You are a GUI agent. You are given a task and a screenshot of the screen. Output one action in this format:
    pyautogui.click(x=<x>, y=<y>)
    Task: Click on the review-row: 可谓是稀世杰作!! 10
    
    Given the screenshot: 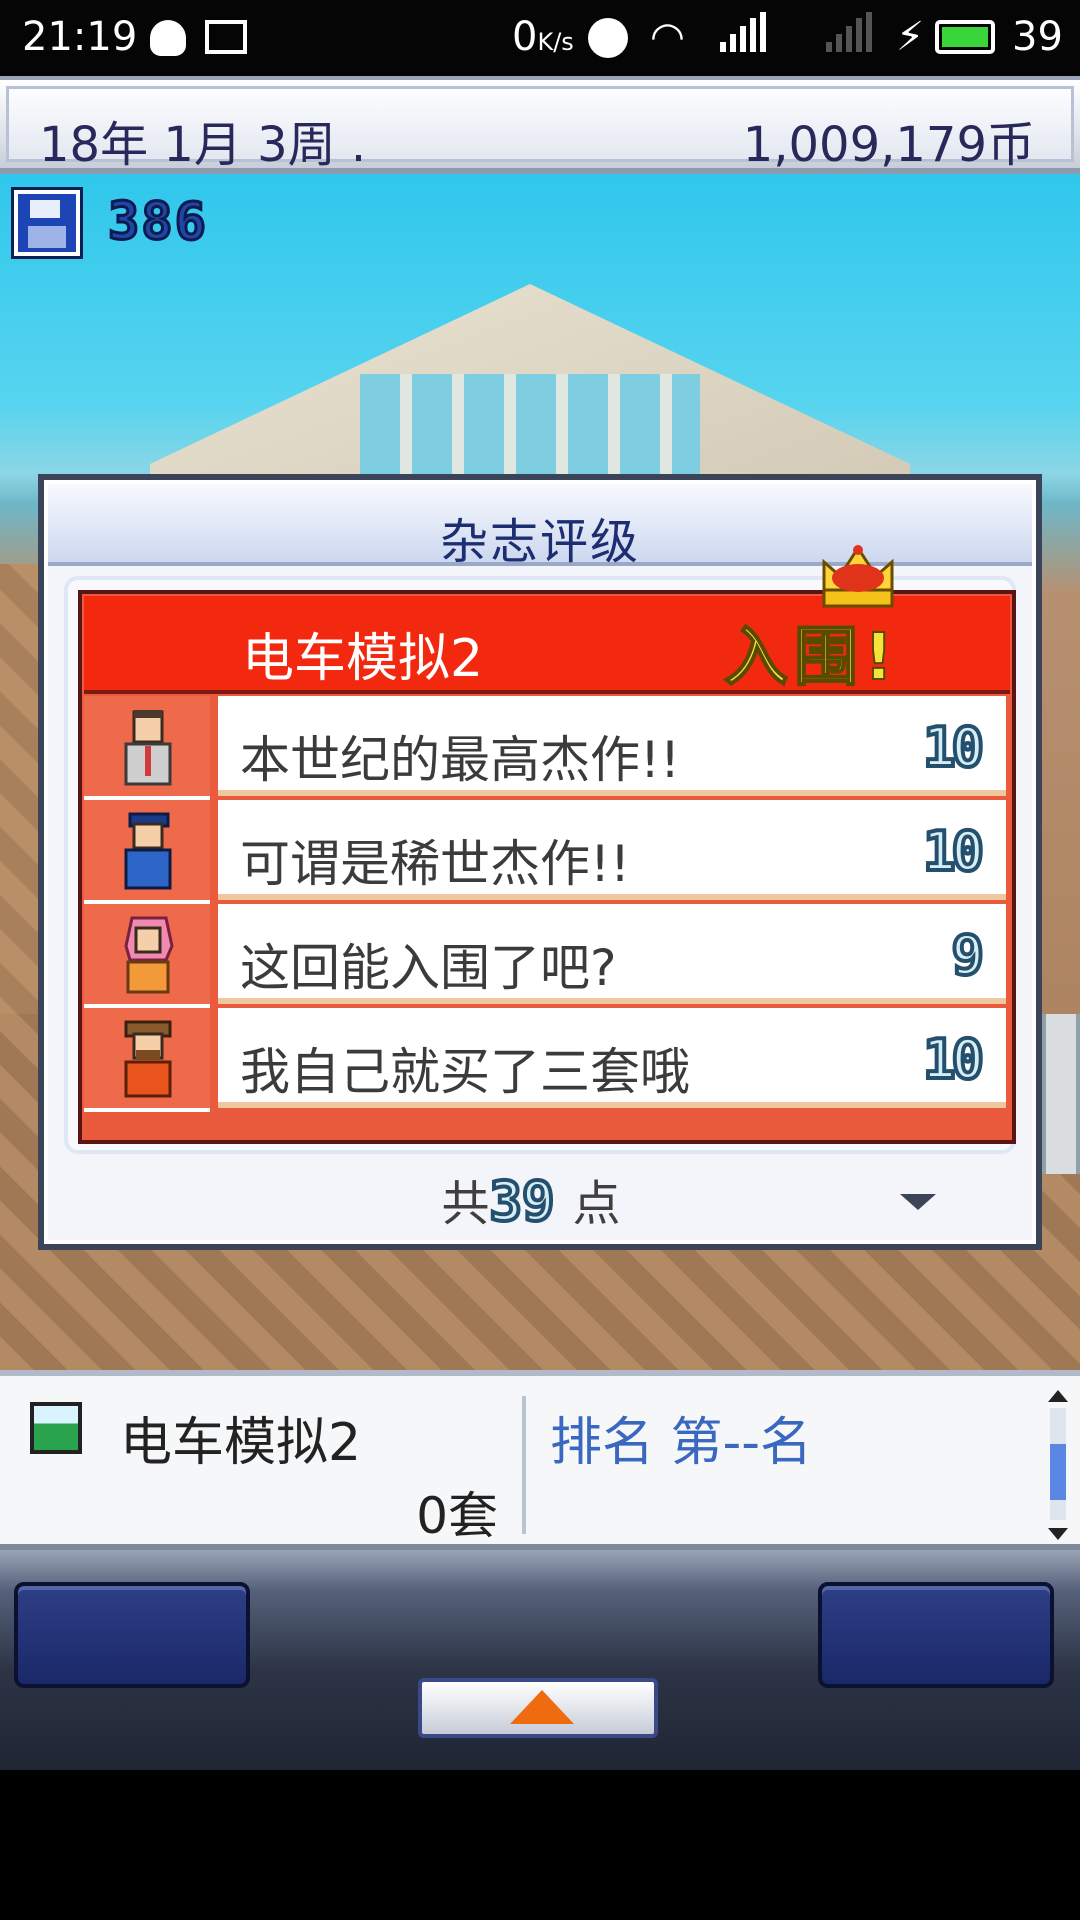 What is the action you would take?
    pyautogui.click(x=545, y=852)
    